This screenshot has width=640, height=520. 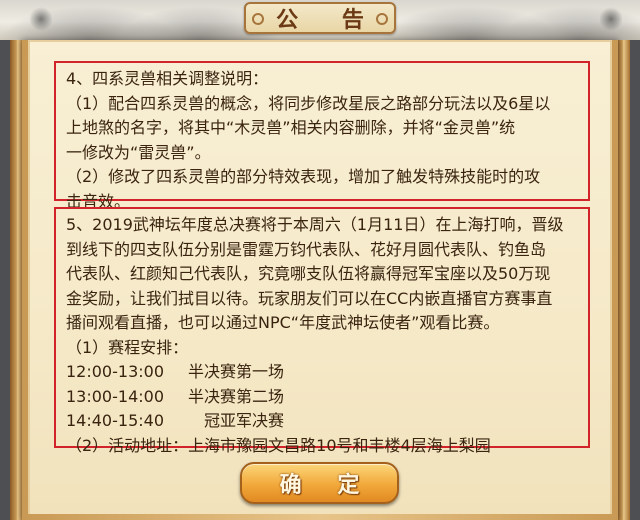 I want to click on notice-line: 到线下的四支队伍分别是雷霆万钧代表队、花好月圆代表队、钓鱼岛, so click(x=306, y=249).